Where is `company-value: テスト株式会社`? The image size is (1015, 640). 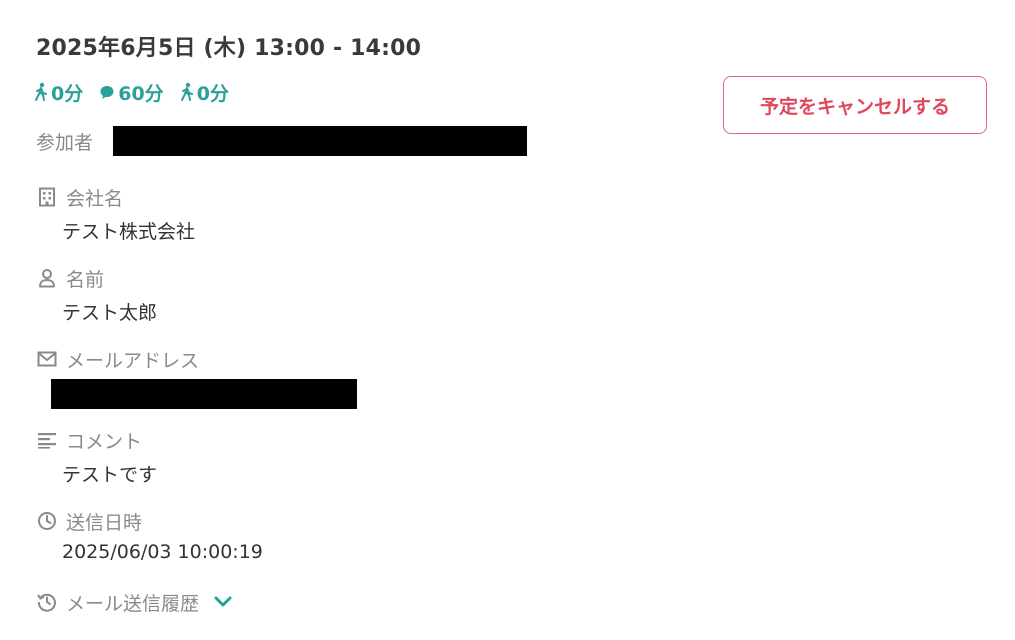 company-value: テスト株式会社 is located at coordinates (129, 232).